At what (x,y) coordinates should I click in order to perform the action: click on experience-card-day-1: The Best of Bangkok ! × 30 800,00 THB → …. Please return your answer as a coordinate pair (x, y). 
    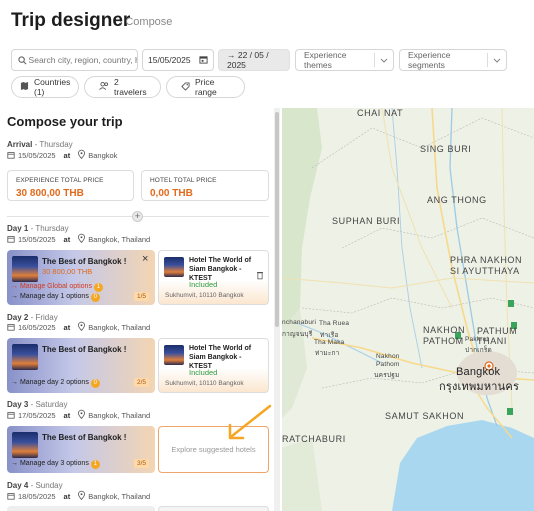
    Looking at the image, I should click on (81, 277).